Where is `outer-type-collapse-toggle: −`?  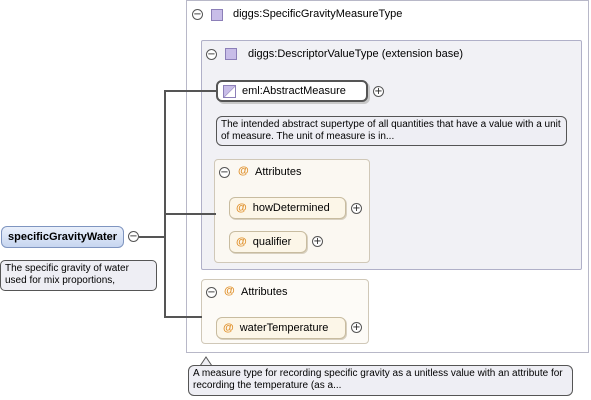 outer-type-collapse-toggle: − is located at coordinates (197, 14).